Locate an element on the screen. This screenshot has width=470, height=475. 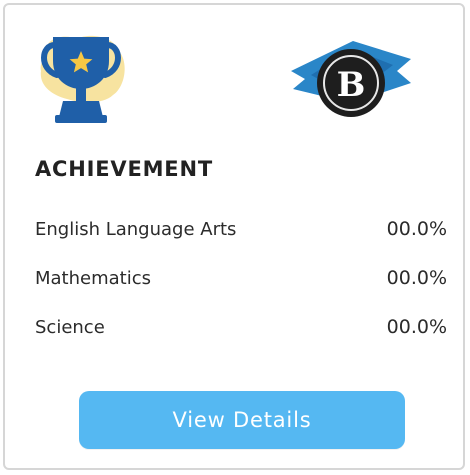
ribbon-badge-icon: B is located at coordinates (351, 79).